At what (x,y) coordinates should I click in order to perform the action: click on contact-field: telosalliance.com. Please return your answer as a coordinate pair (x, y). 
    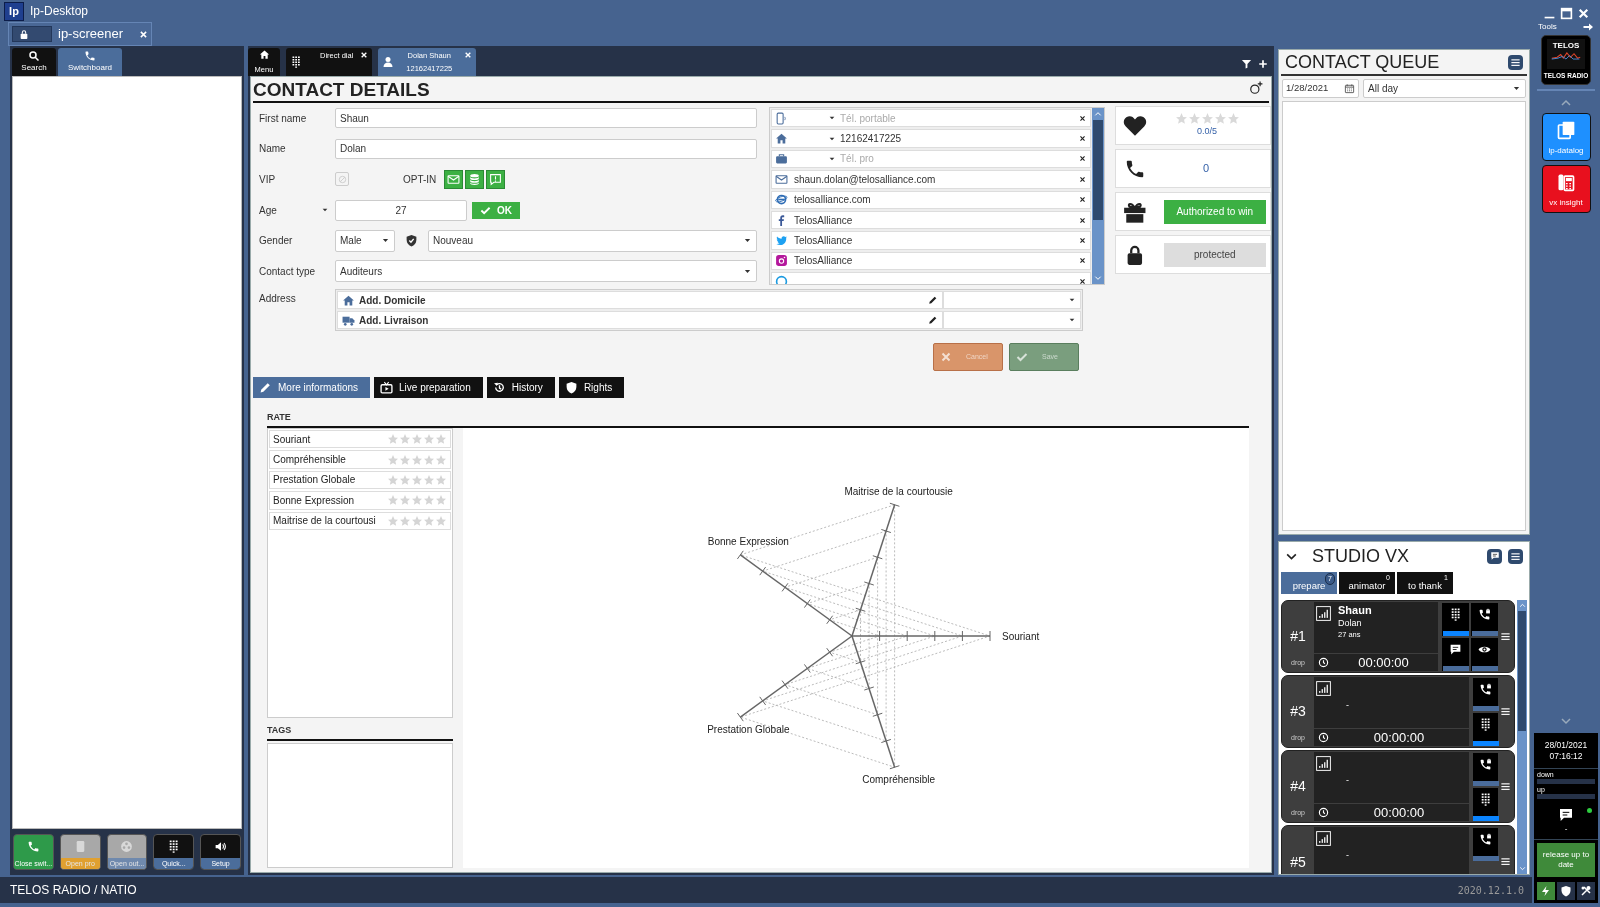
    Looking at the image, I should click on (931, 199).